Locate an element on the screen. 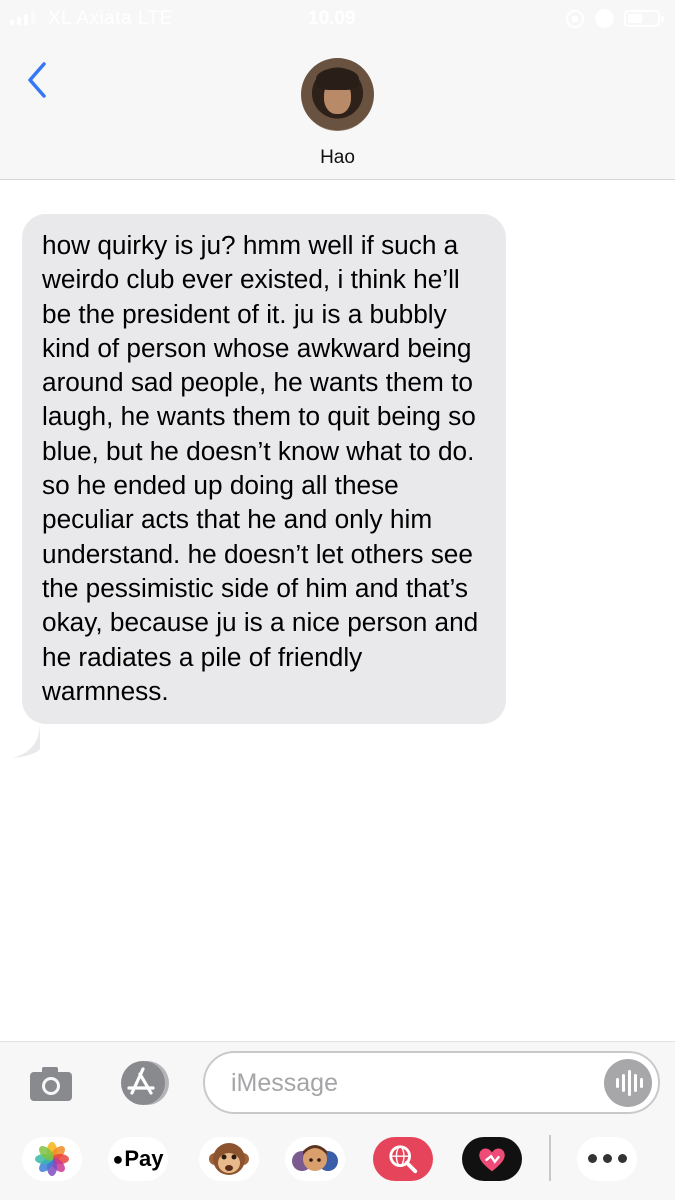 The height and width of the screenshot is (1200, 675). message-input: iMessage is located at coordinates (431, 1082).